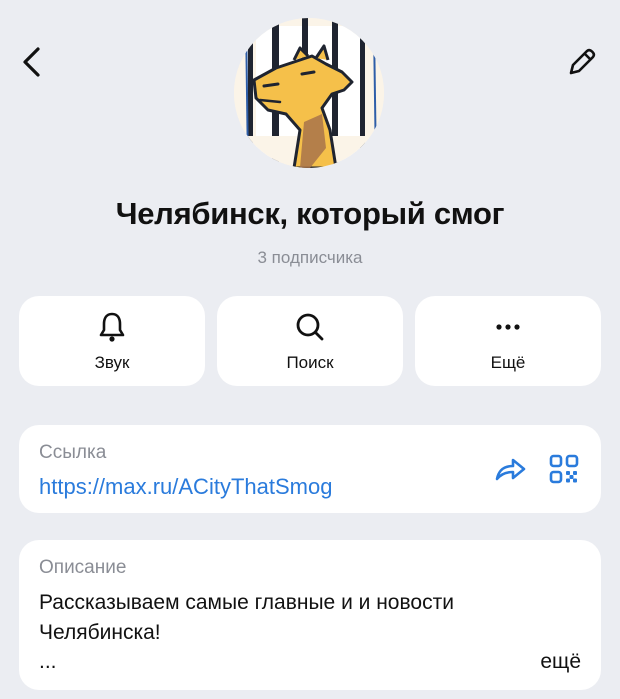 This screenshot has width=620, height=699. Describe the element at coordinates (112, 362) in the screenshot. I see `sound-button-label: Звук` at that location.